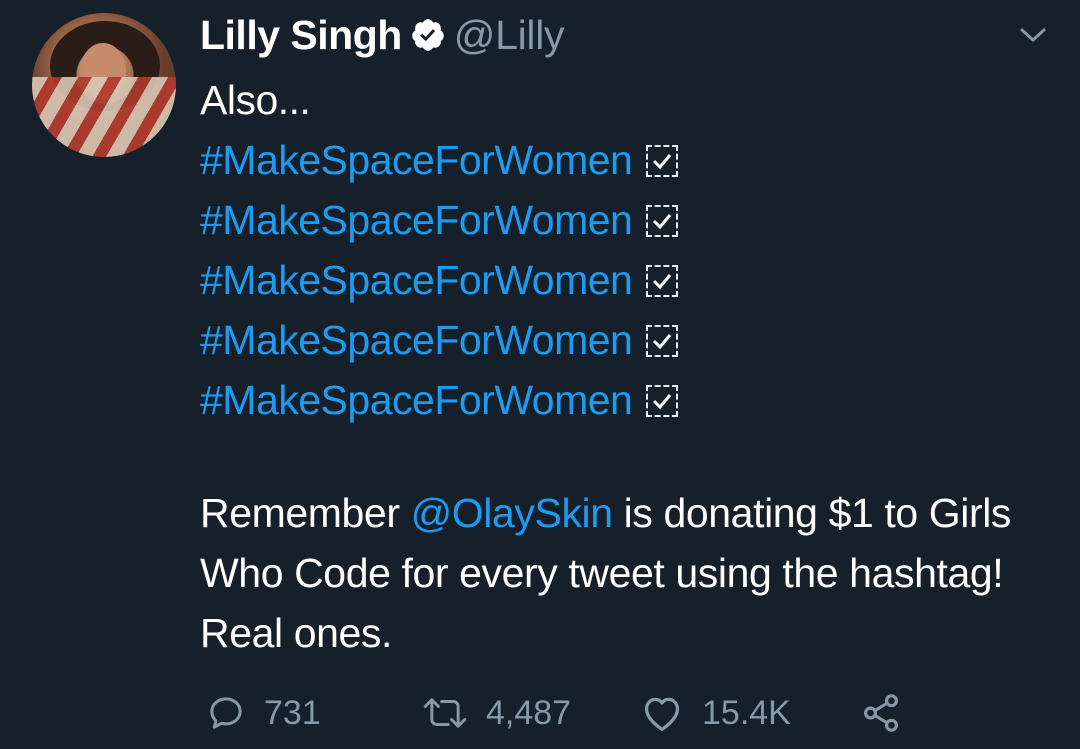 This screenshot has height=749, width=1080. Describe the element at coordinates (1033, 35) in the screenshot. I see `chevron-down-icon` at that location.